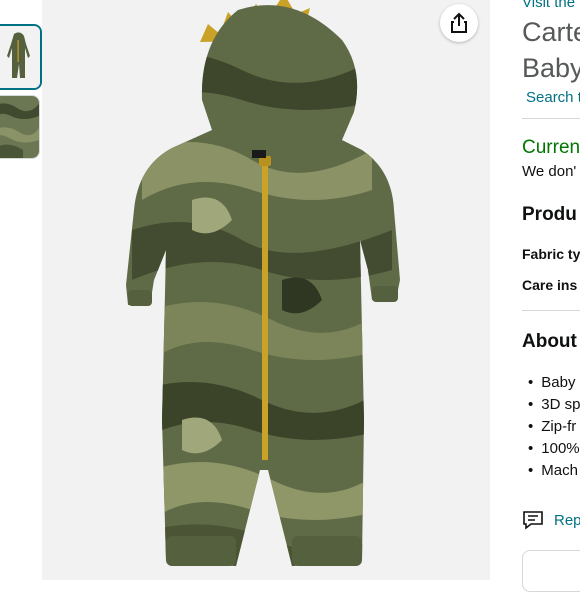  I want to click on feedback-icon, so click(533, 520).